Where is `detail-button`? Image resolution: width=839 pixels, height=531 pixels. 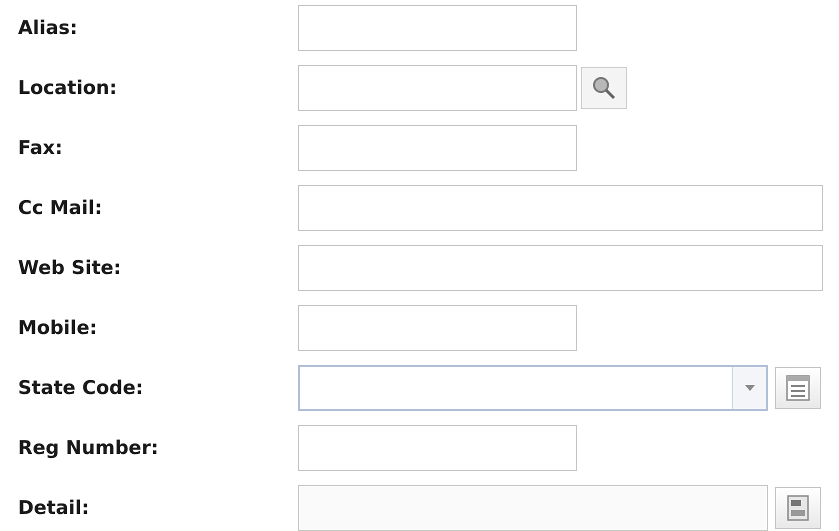
detail-button is located at coordinates (798, 508).